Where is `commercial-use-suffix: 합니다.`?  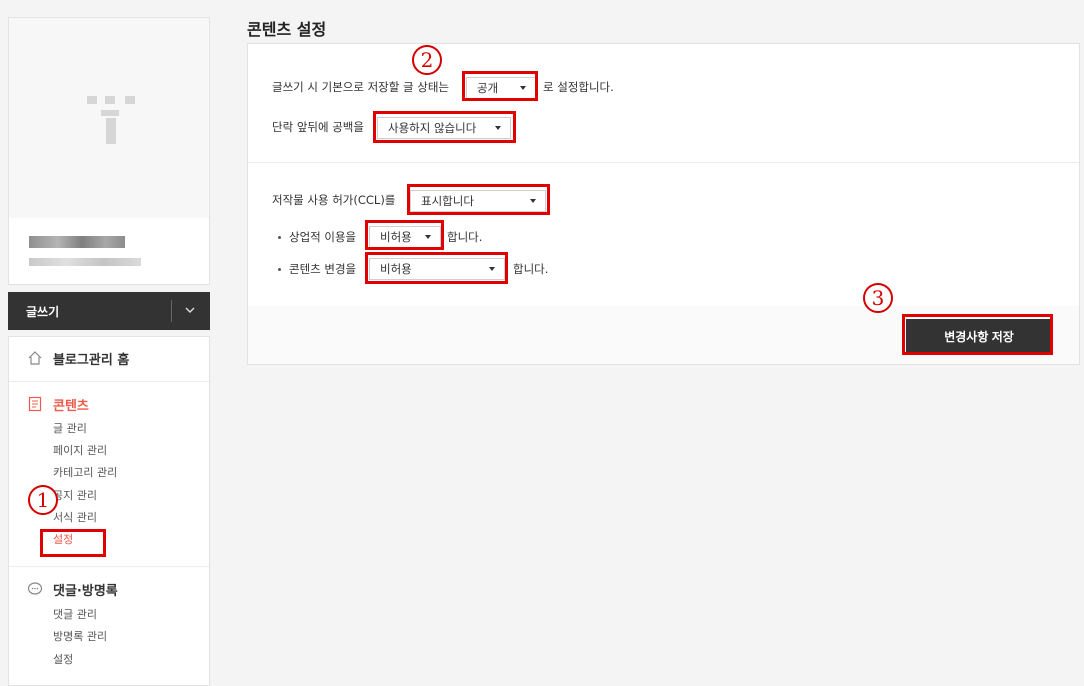
commercial-use-suffix: 합니다. is located at coordinates (465, 237).